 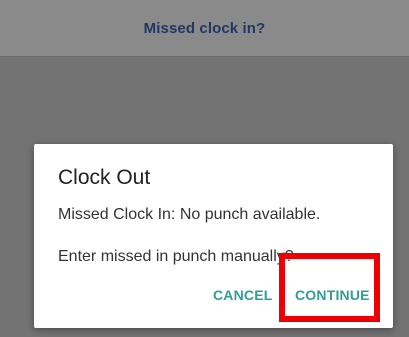 I want to click on dialog-question: Enter missed in punch manually?, so click(x=176, y=256).